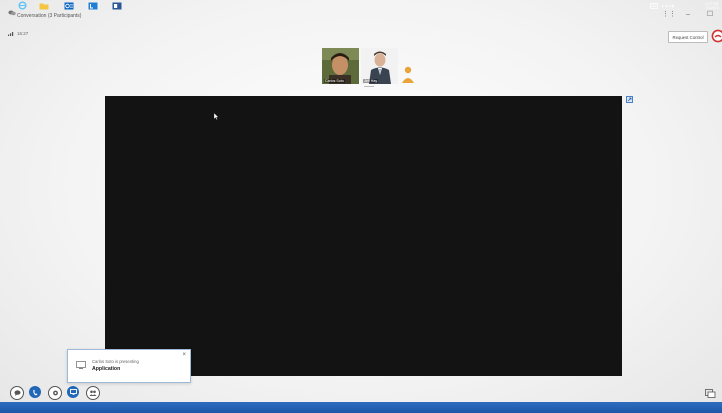  What do you see at coordinates (334, 81) in the screenshot?
I see `participant-name: Carlos Soto` at bounding box center [334, 81].